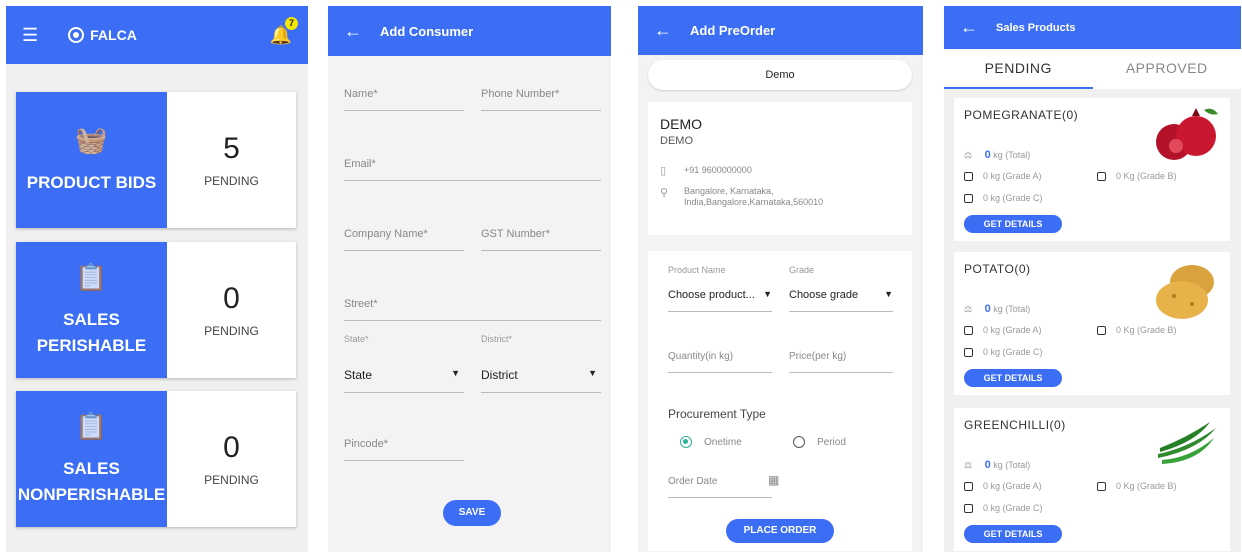  I want to click on card-count-panel: 0 PENDING, so click(231, 310).